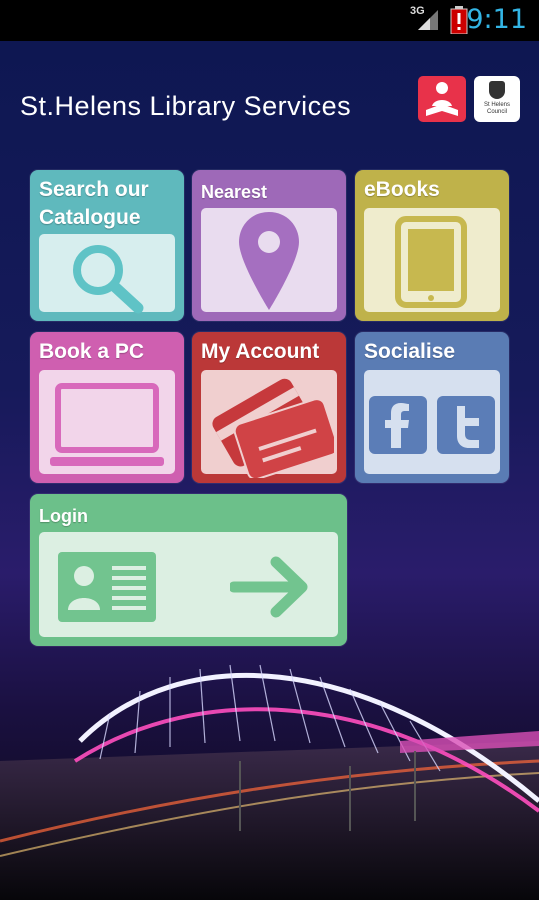 The image size is (539, 900). Describe the element at coordinates (107, 424) in the screenshot. I see `laptop-icon` at that location.